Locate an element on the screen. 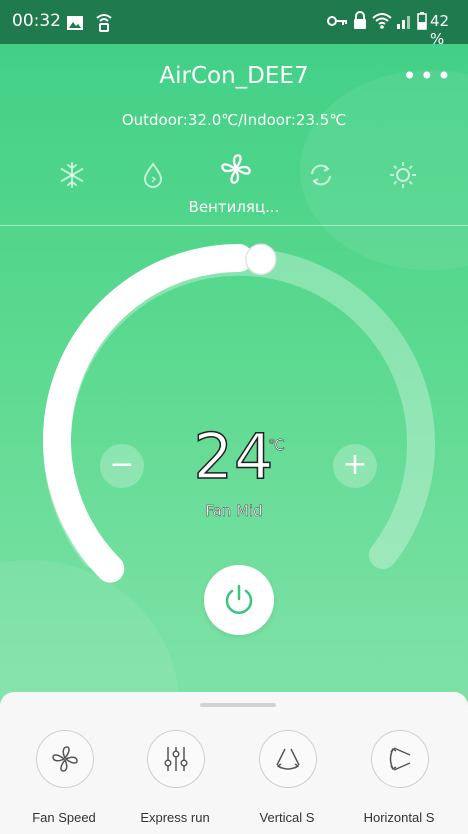 The width and height of the screenshot is (468, 834). snowflake-icon is located at coordinates (72, 175).